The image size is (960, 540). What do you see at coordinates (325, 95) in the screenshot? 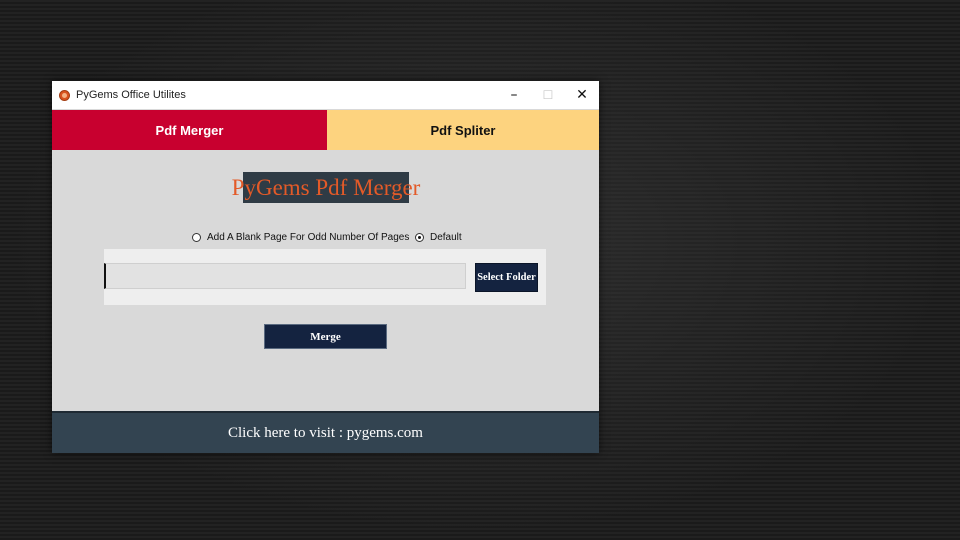
I see `title-bar: PyGems Office Utilites – ☐ ✕` at bounding box center [325, 95].